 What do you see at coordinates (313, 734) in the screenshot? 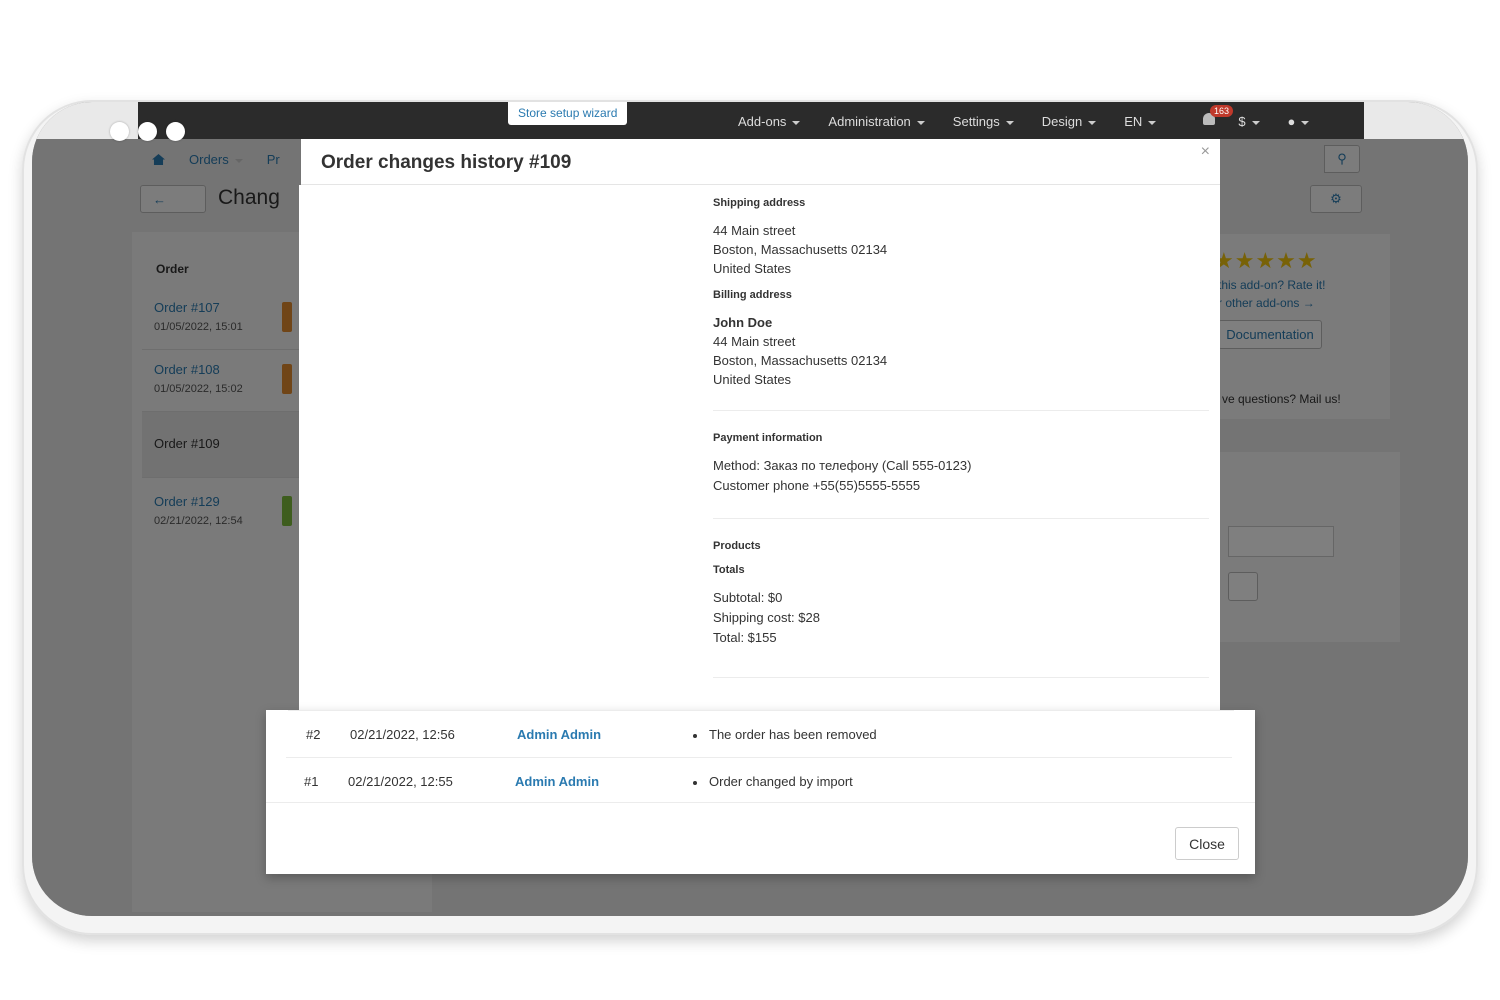
I see `history-number: #2` at bounding box center [313, 734].